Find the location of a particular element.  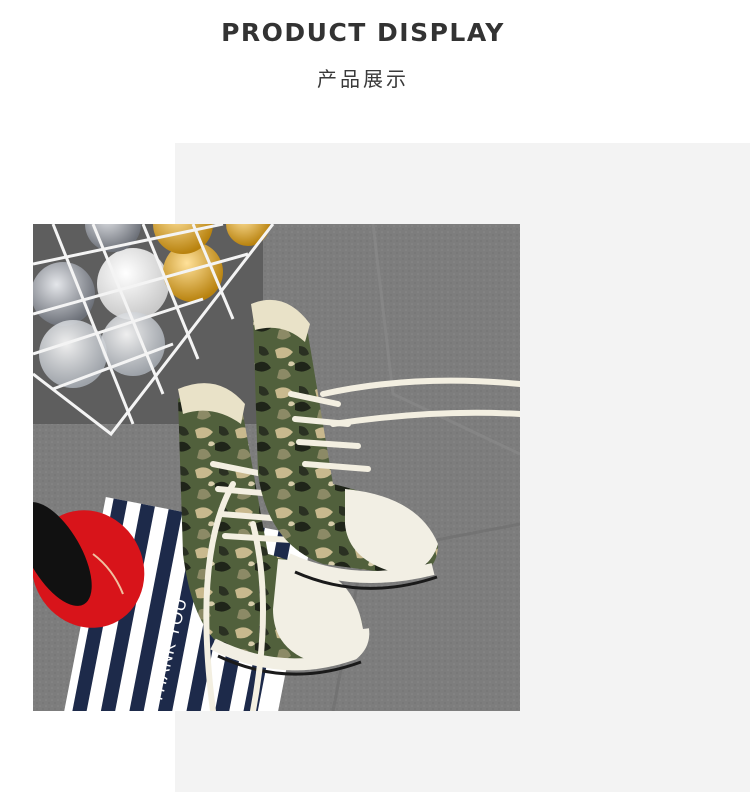

section-title: PRODUCT DISPLAY is located at coordinates (363, 32).